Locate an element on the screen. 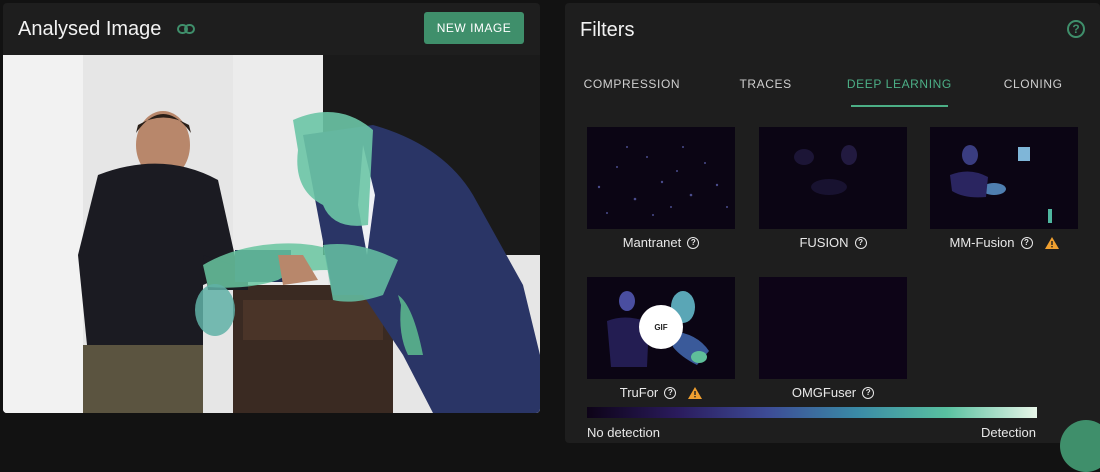 Image resolution: width=1100 pixels, height=472 pixels. tab-deep-learning: DEEP LEARNING is located at coordinates (900, 84).